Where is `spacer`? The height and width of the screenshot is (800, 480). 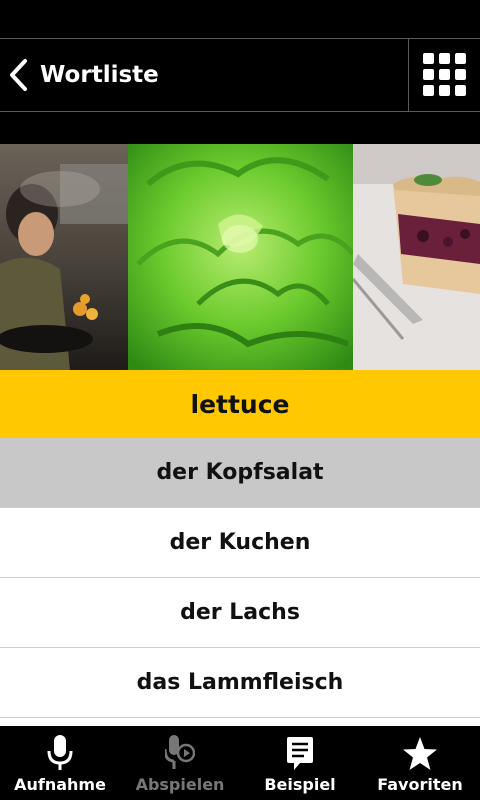 spacer is located at coordinates (240, 128).